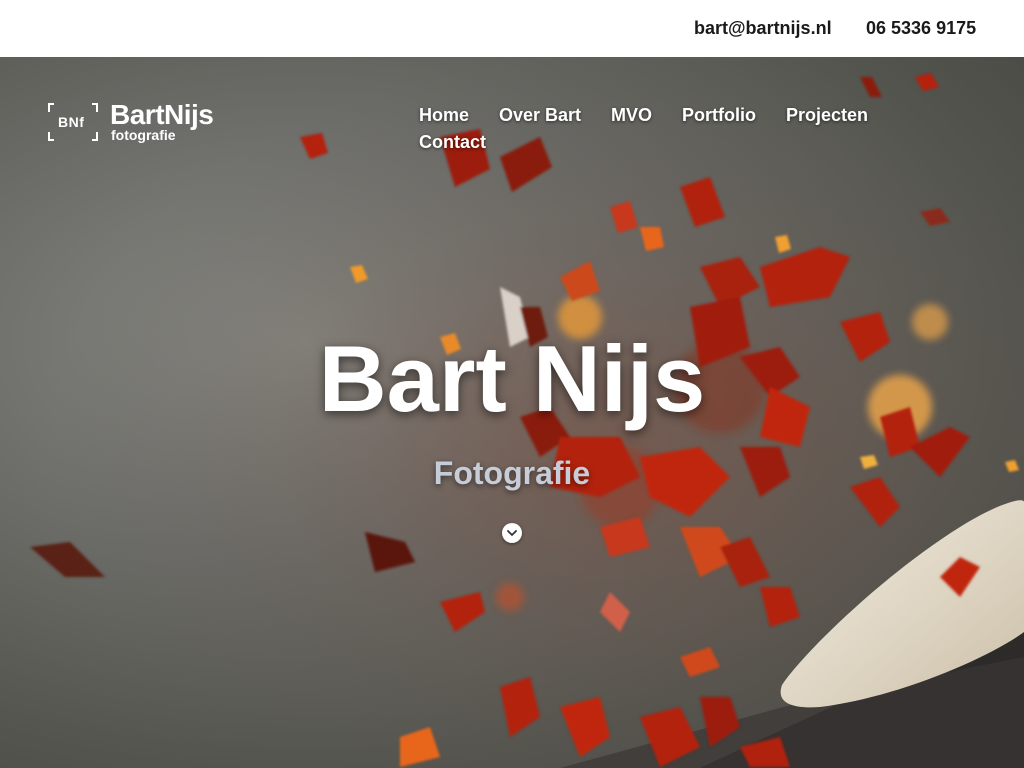 The height and width of the screenshot is (768, 1024). I want to click on nav-item-portfolio: Portfolio, so click(719, 115).